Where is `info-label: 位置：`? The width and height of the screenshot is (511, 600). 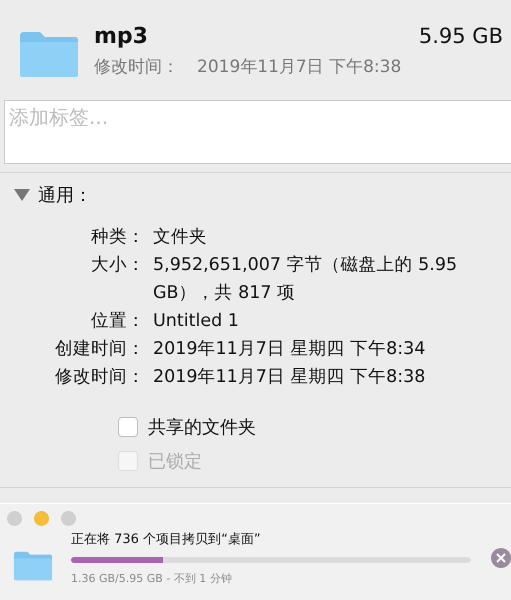
info-label: 位置： is located at coordinates (117, 321).